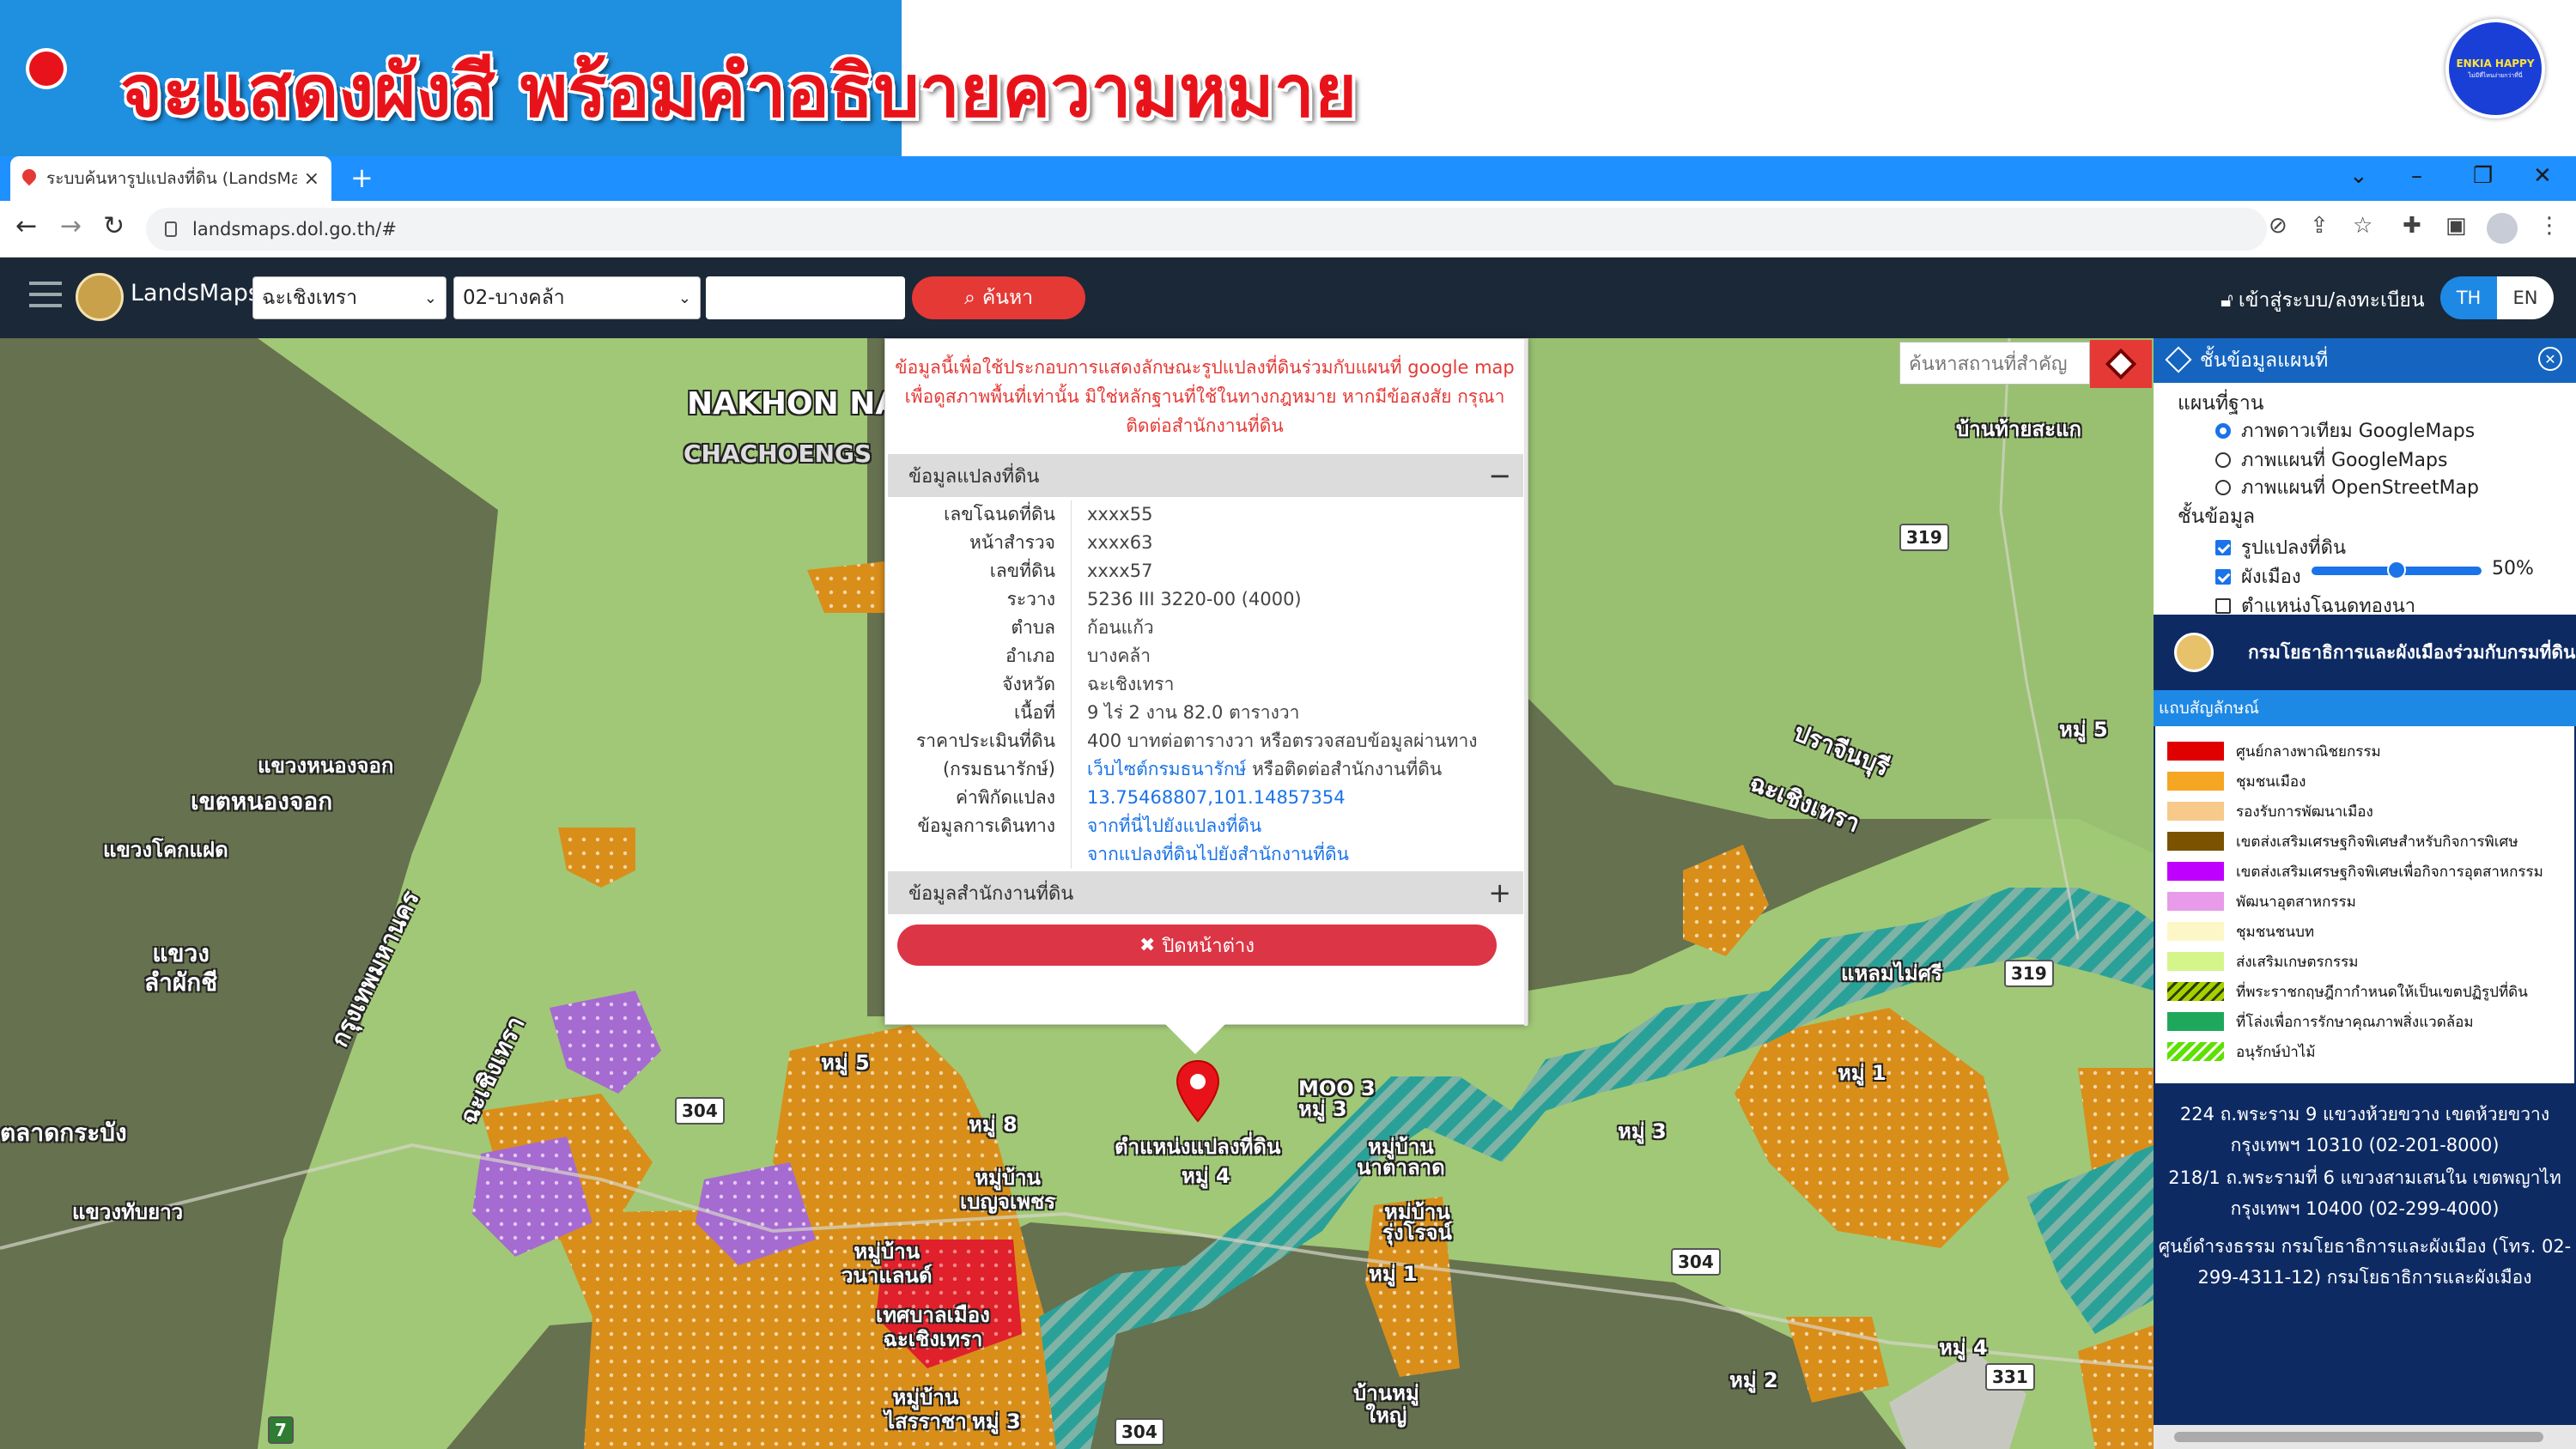  What do you see at coordinates (2221, 403) in the screenshot?
I see `base-map-heading: แผนที่ฐาน` at bounding box center [2221, 403].